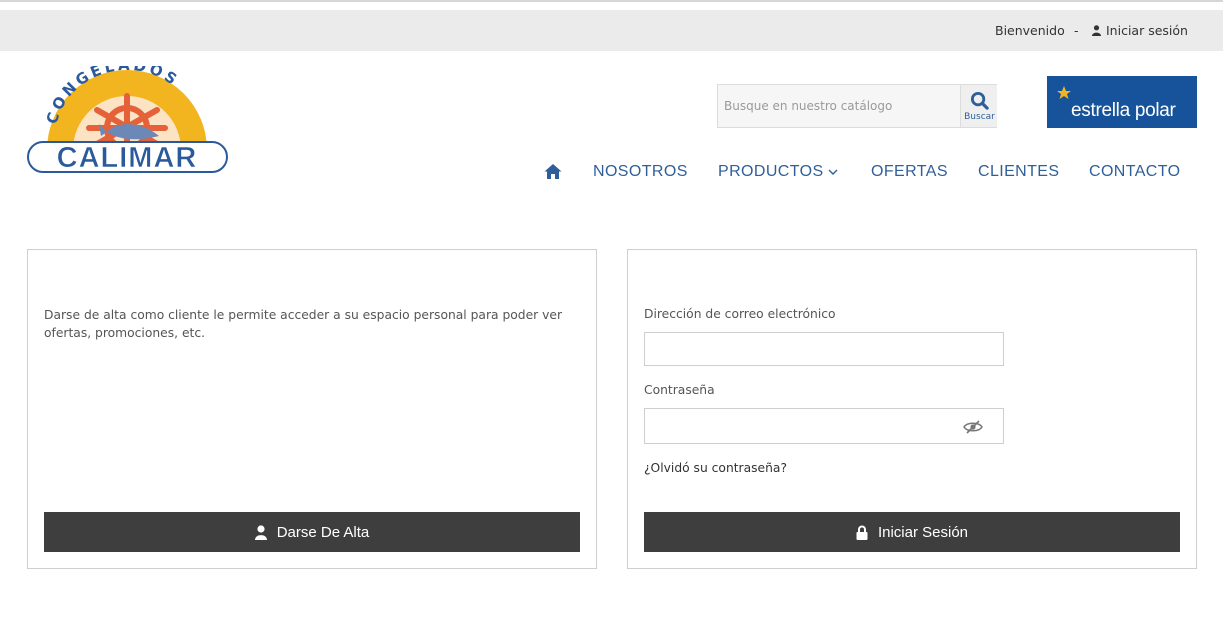 Image resolution: width=1223 pixels, height=638 pixels. I want to click on top-bar: Bienvenido - Iniciar sesión, so click(611, 30).